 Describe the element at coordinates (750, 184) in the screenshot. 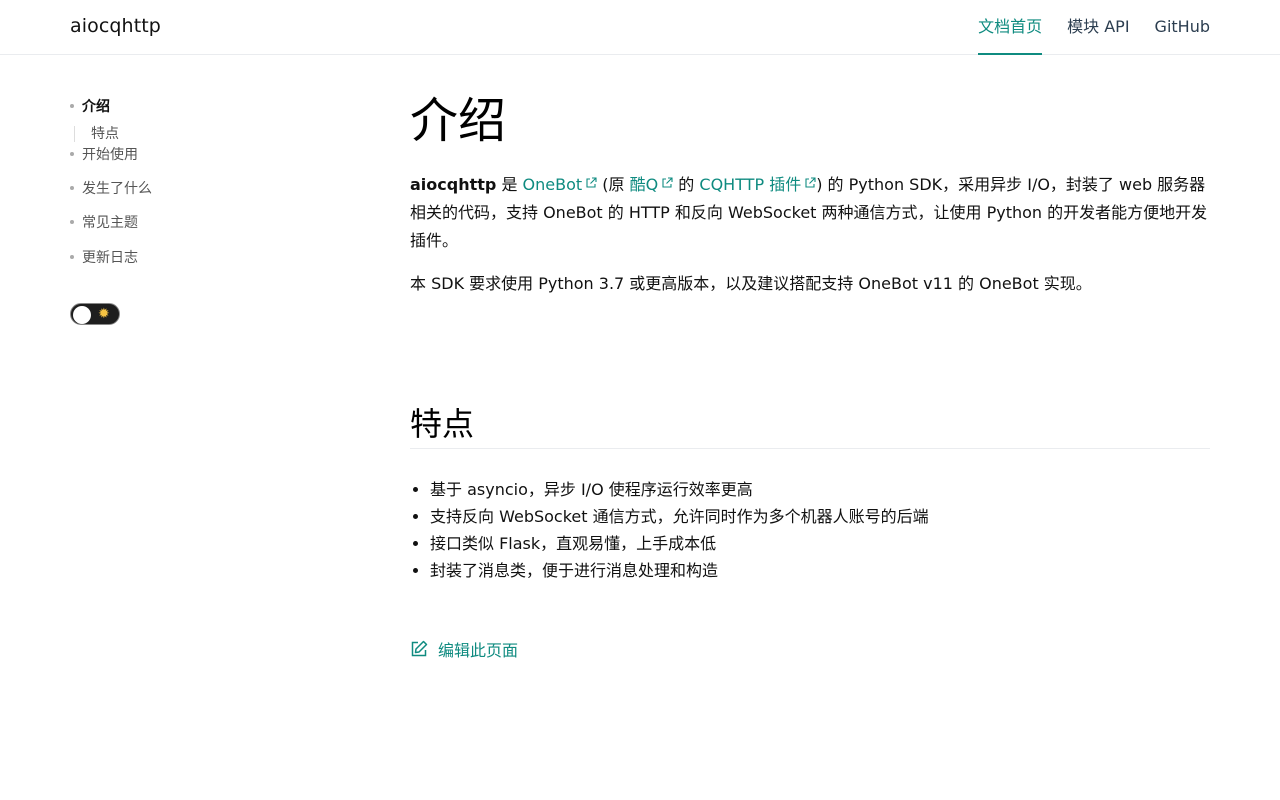

I see `link-text: CQHTTP 插件` at that location.